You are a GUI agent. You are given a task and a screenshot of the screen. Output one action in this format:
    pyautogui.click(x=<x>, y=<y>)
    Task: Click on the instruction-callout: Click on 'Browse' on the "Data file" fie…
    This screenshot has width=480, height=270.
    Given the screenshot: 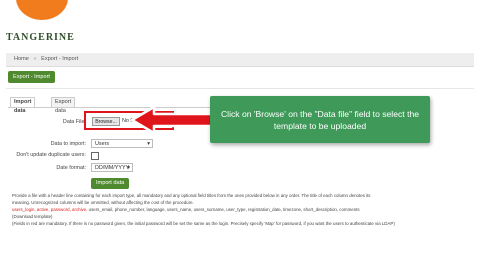 What is the action you would take?
    pyautogui.click(x=320, y=119)
    